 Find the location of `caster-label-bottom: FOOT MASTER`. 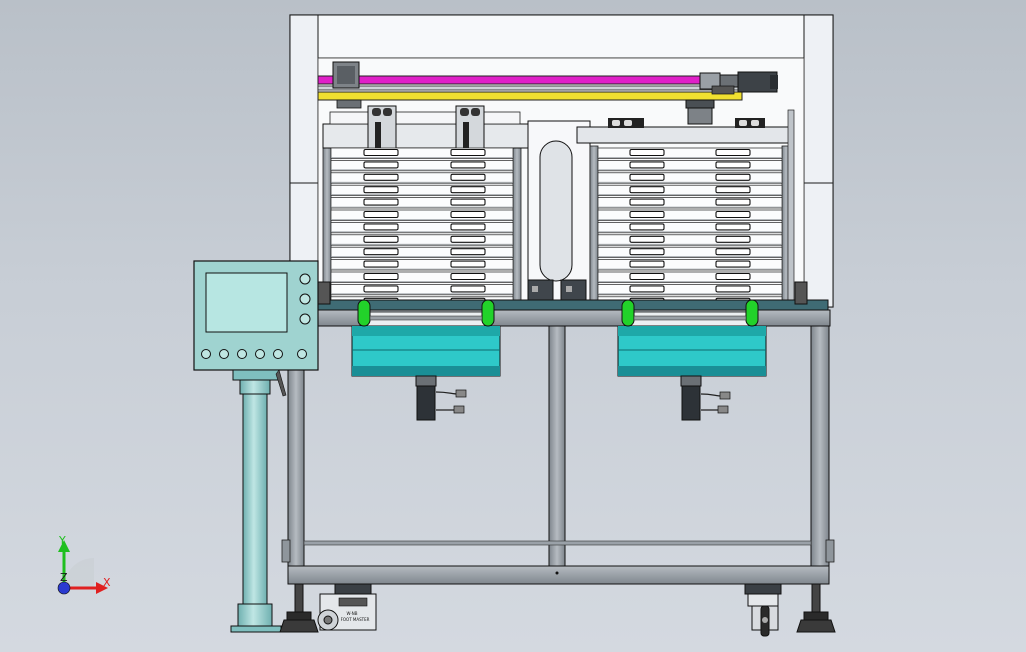

caster-label-bottom: FOOT MASTER is located at coordinates (355, 619).